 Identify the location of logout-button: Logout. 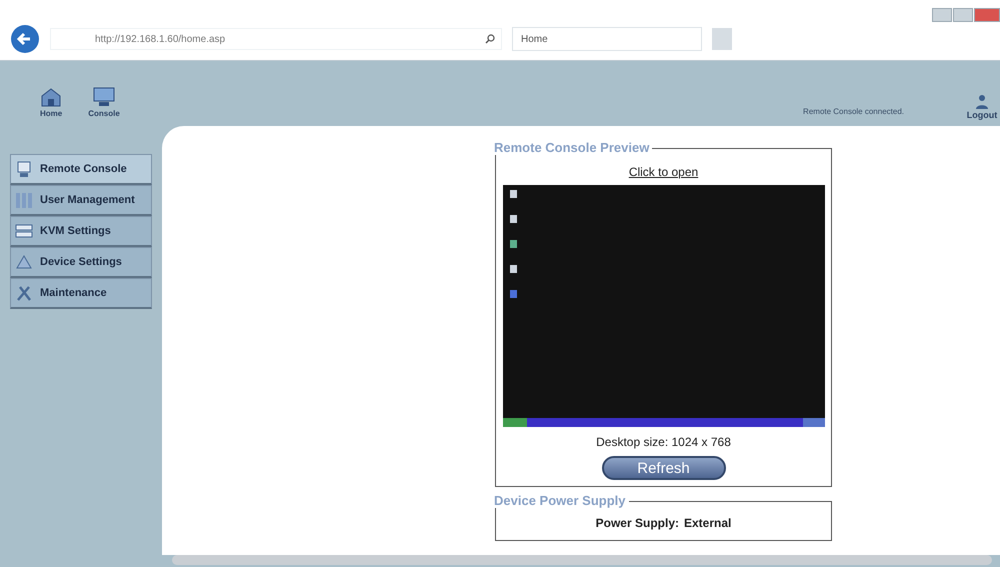
(982, 107).